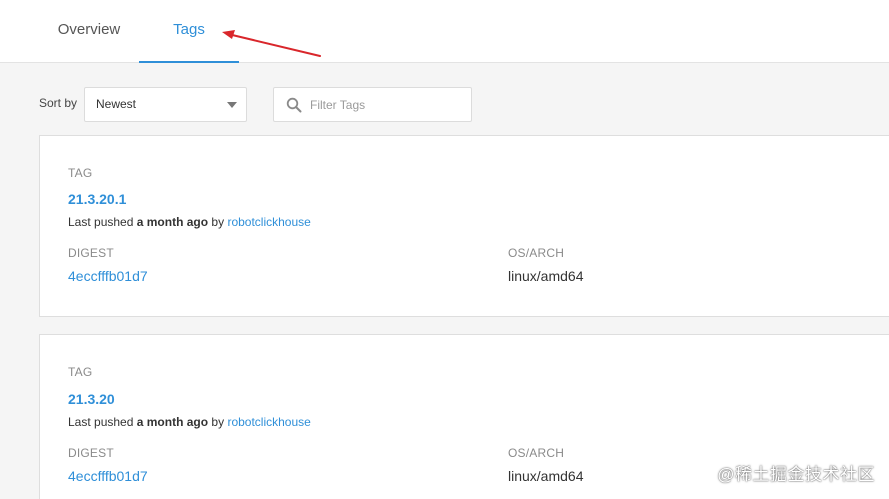 The width and height of the screenshot is (889, 499). What do you see at coordinates (165, 104) in the screenshot?
I see `sort-select: Newest` at bounding box center [165, 104].